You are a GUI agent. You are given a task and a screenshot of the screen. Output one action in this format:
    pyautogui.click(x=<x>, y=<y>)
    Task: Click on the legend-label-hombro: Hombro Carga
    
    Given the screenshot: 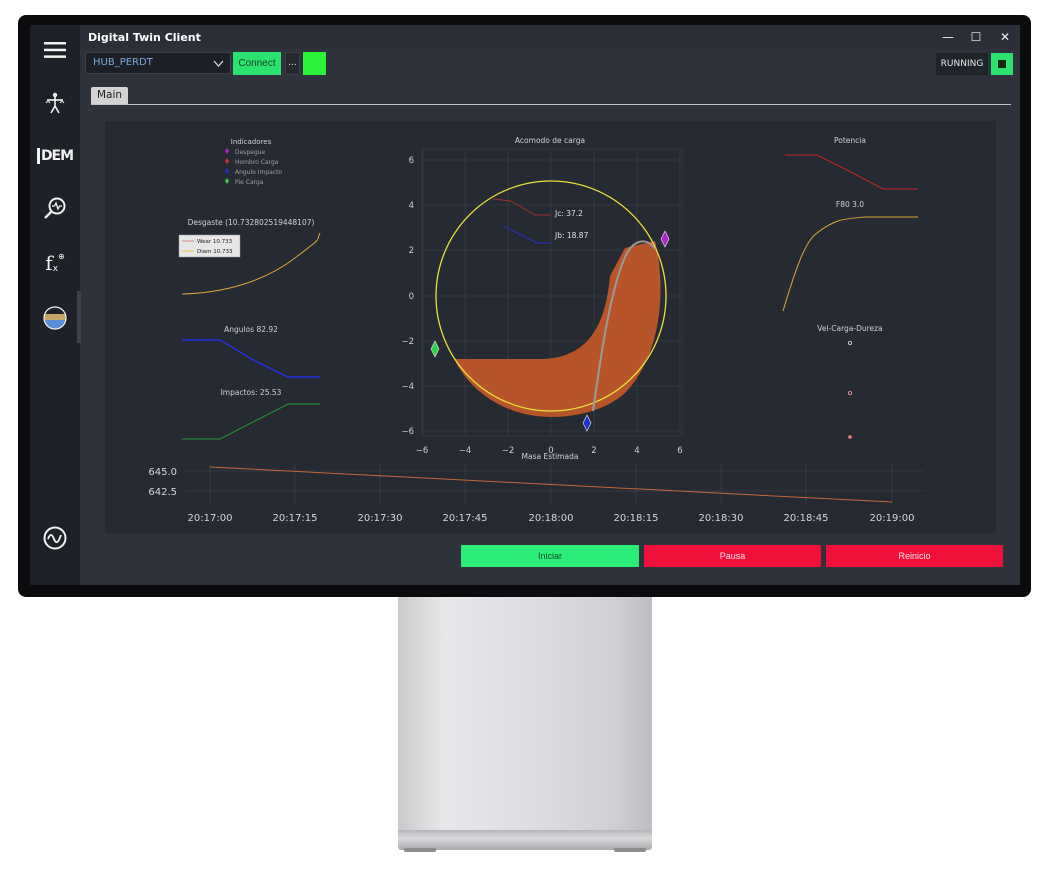 What is the action you would take?
    pyautogui.click(x=257, y=162)
    